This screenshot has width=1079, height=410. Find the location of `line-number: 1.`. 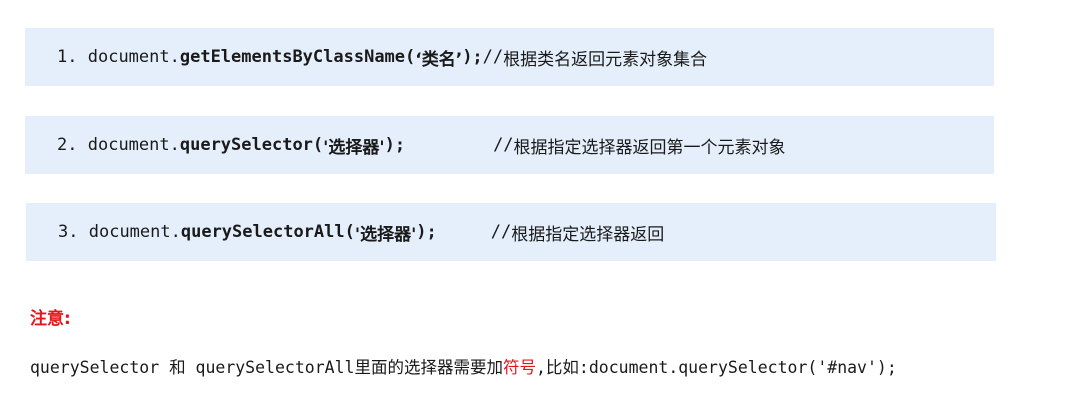

line-number: 1. is located at coordinates (67, 57).